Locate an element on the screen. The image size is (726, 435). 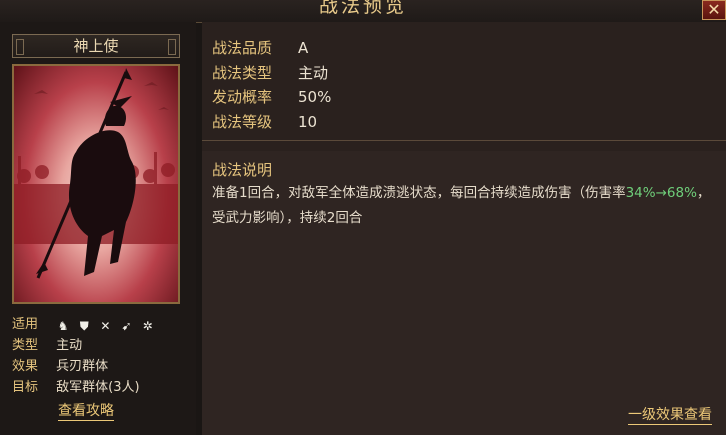
stat-label: 战法等级 is located at coordinates (242, 121).